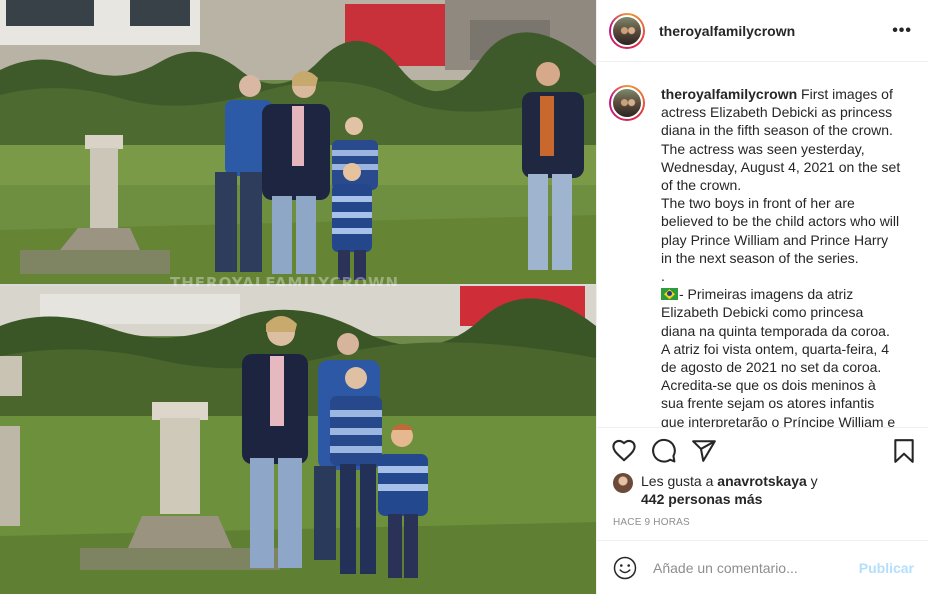 The image size is (928, 594). I want to click on caption-author-avatar, so click(627, 103).